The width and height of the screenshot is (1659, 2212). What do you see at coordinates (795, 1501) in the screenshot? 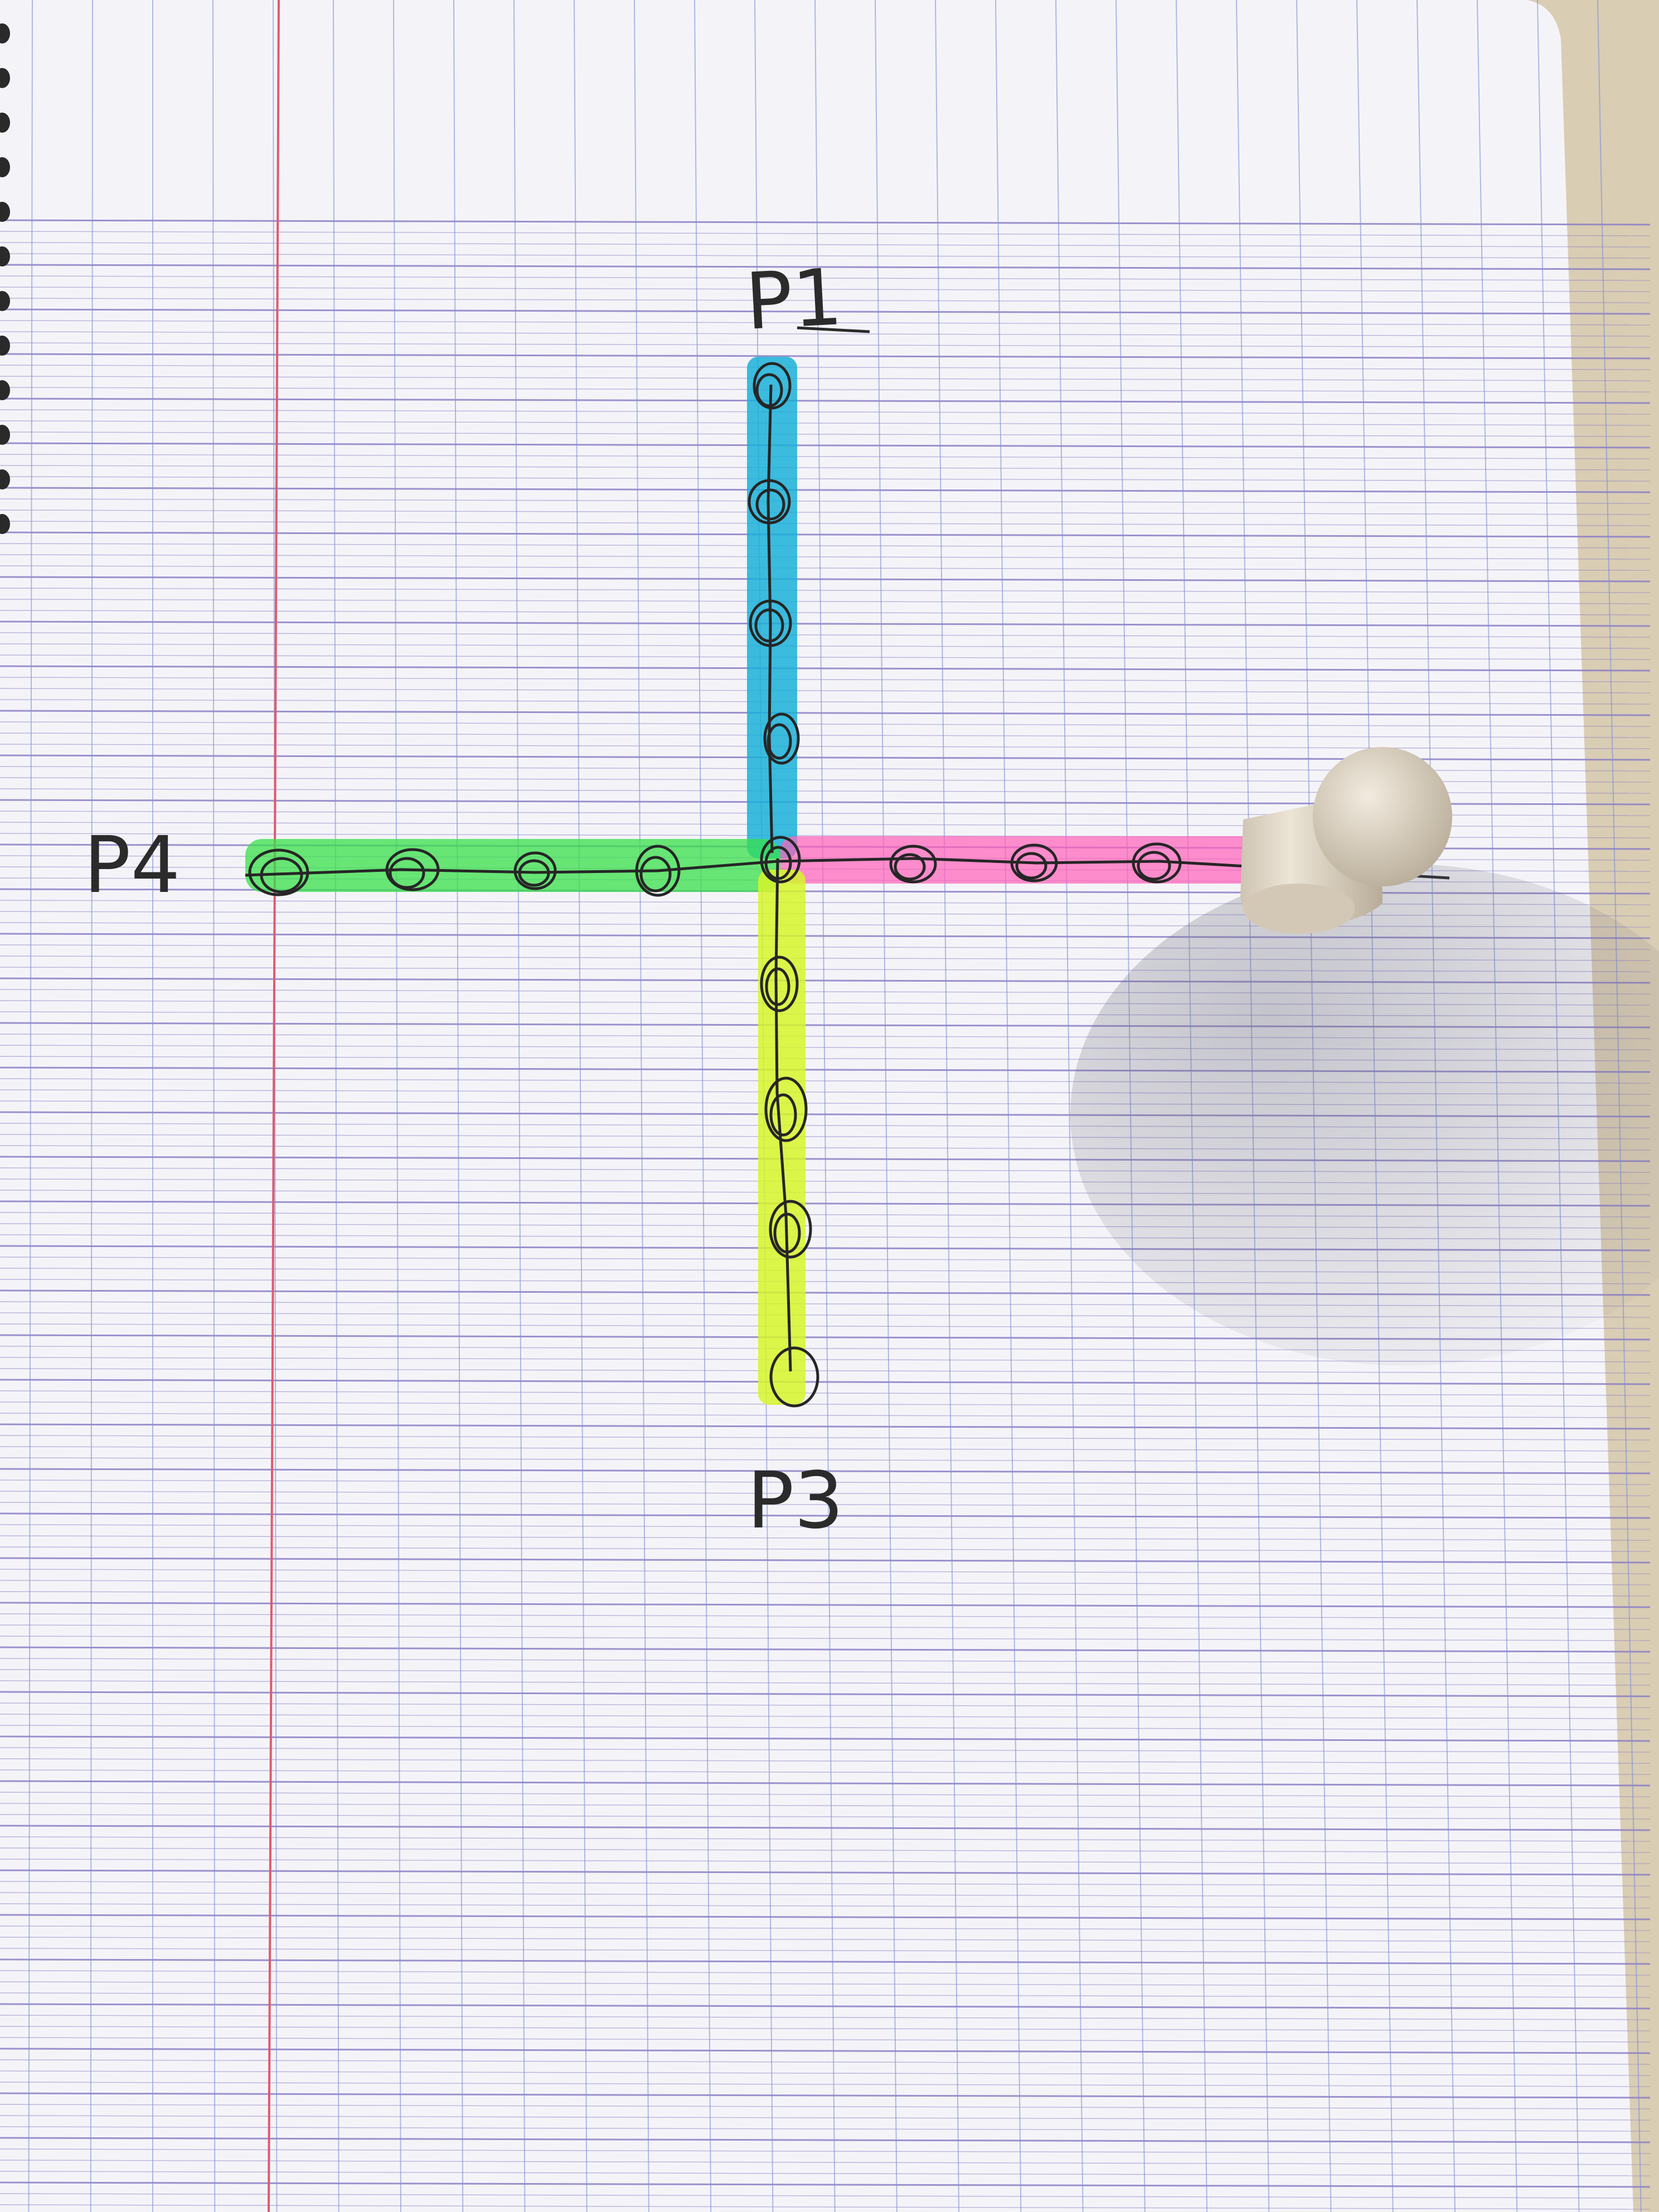
I see `label-p3: P3` at bounding box center [795, 1501].